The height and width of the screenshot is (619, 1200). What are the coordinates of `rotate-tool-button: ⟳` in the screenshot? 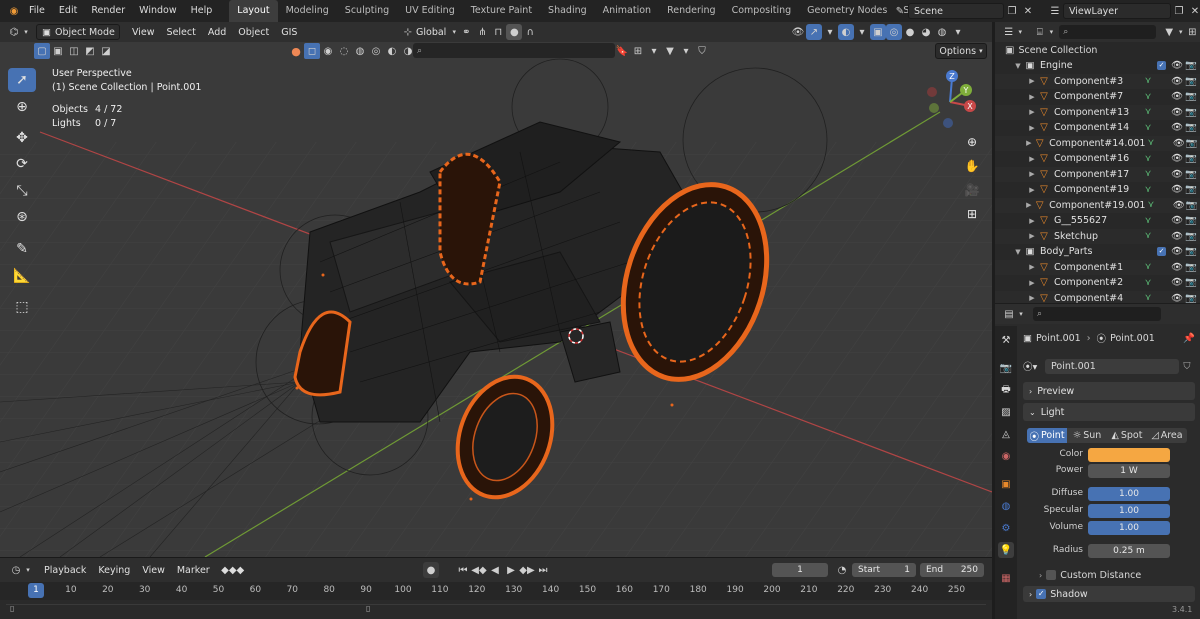 It's located at (22, 164).